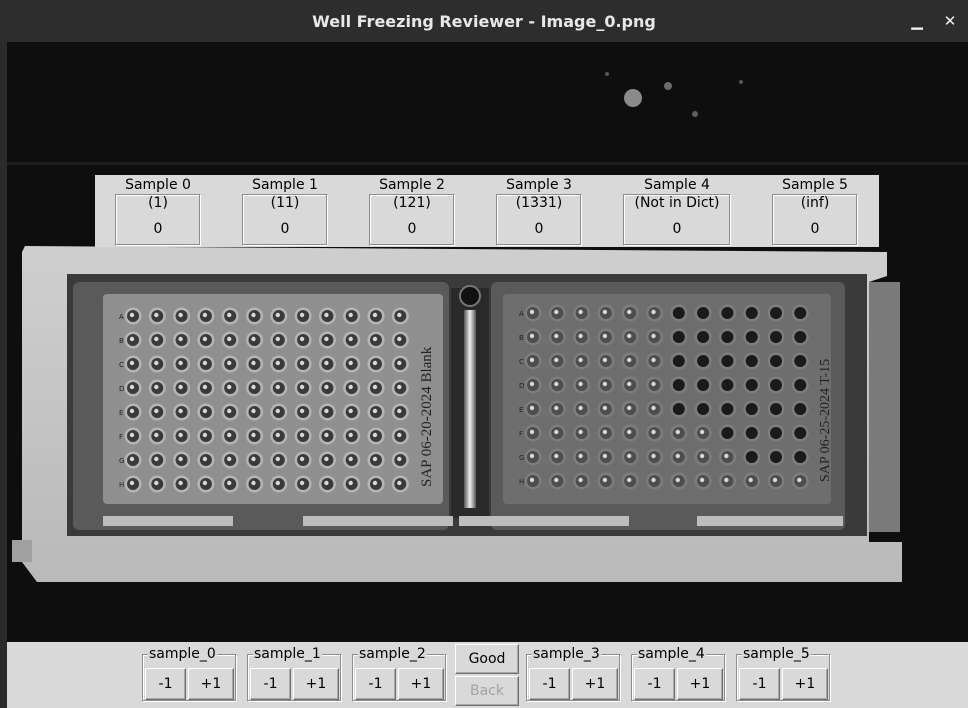  I want to click on right-plate-handwriting: SAP 06-25-2024 T-15, so click(825, 420).